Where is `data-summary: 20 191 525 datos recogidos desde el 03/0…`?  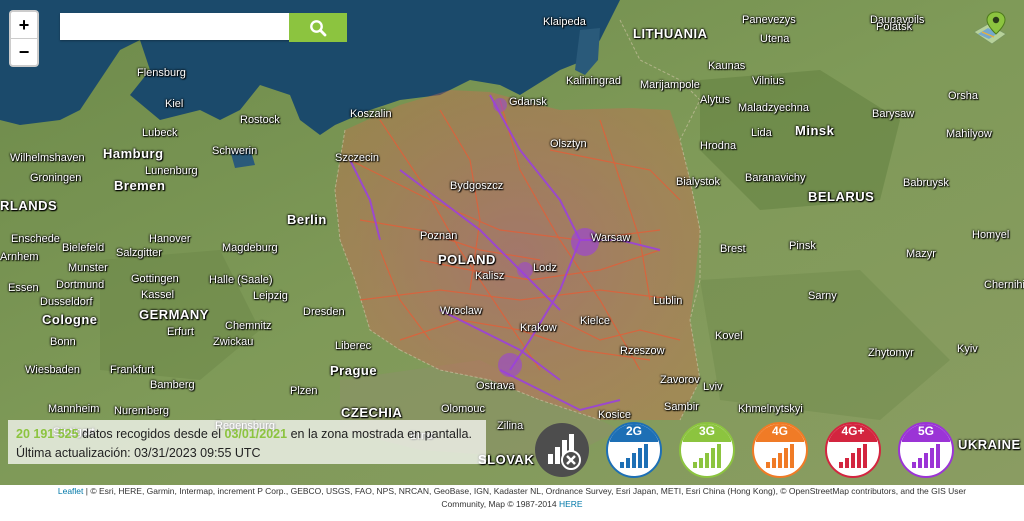
data-summary: 20 191 525 datos recogidos desde el 03/0… is located at coordinates (244, 434).